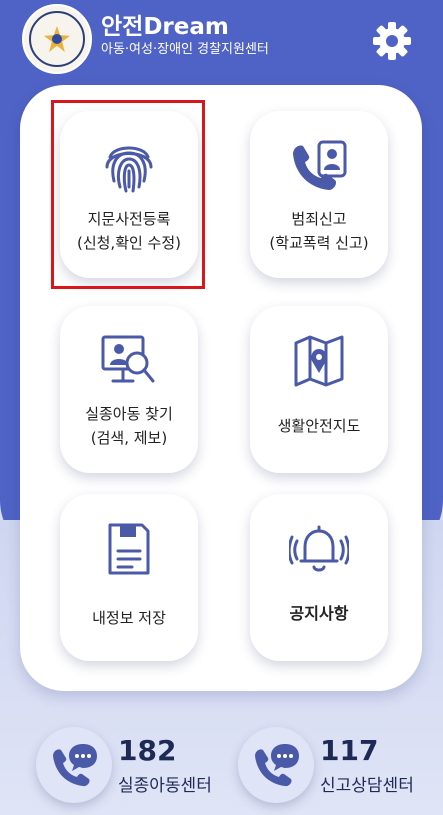  What do you see at coordinates (221, 41) in the screenshot?
I see `app-header: 안전Dream 아동·여성·장애인 경찰지원센터` at bounding box center [221, 41].